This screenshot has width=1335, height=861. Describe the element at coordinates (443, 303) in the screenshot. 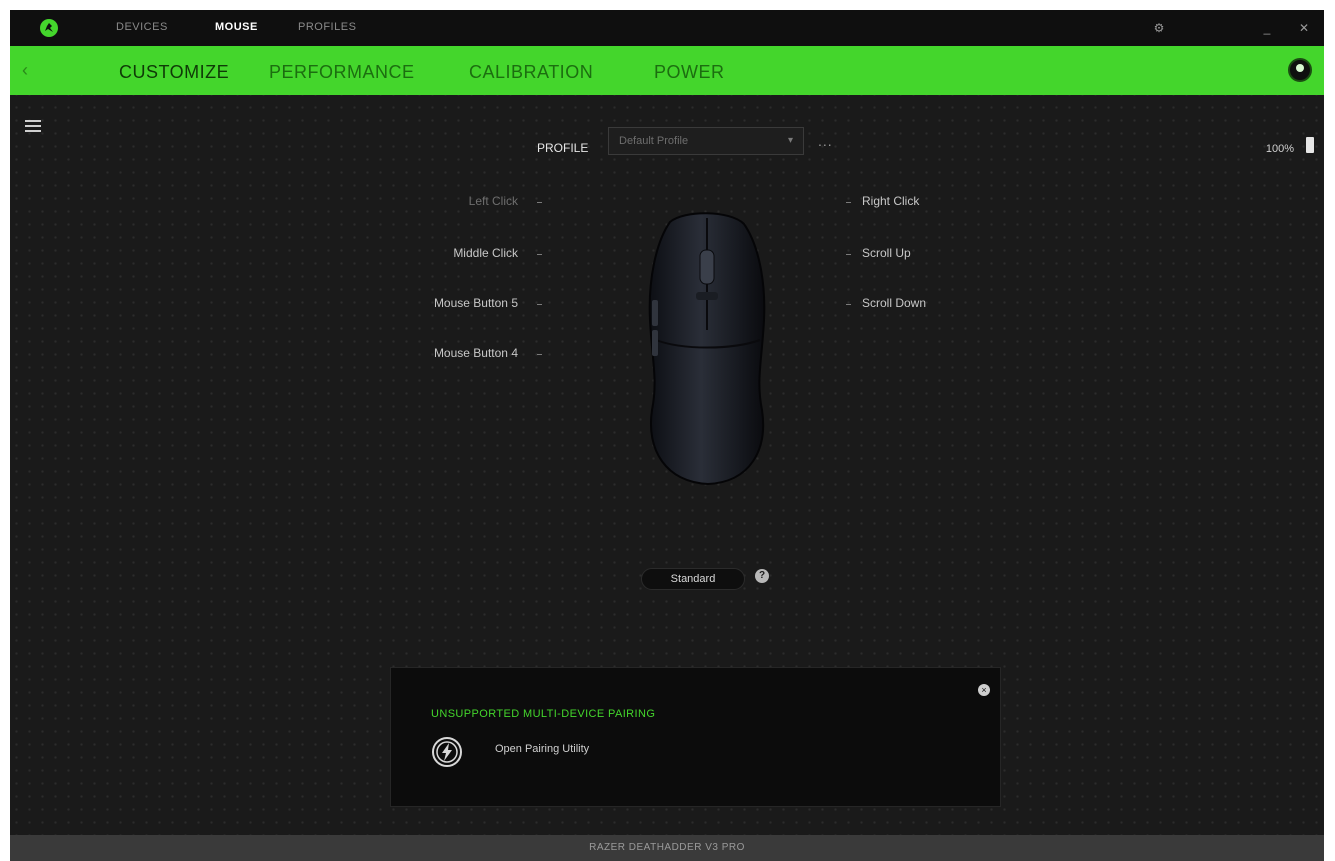

I see `button-label-mouse-button-5: Mouse Button 5` at that location.